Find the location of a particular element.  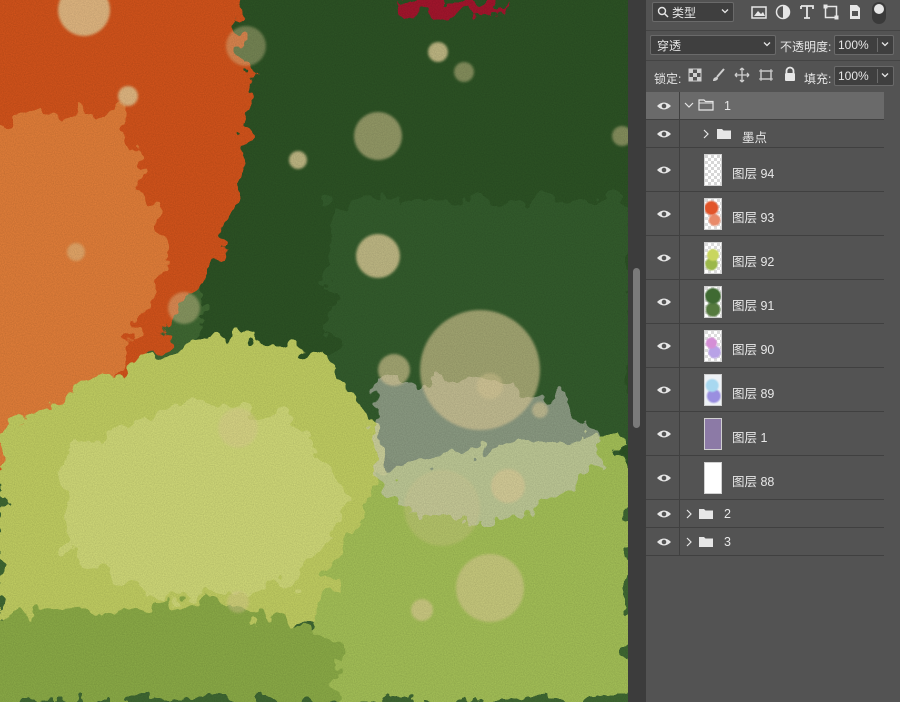

lock-pixels-brush-icon is located at coordinates (718, 75).